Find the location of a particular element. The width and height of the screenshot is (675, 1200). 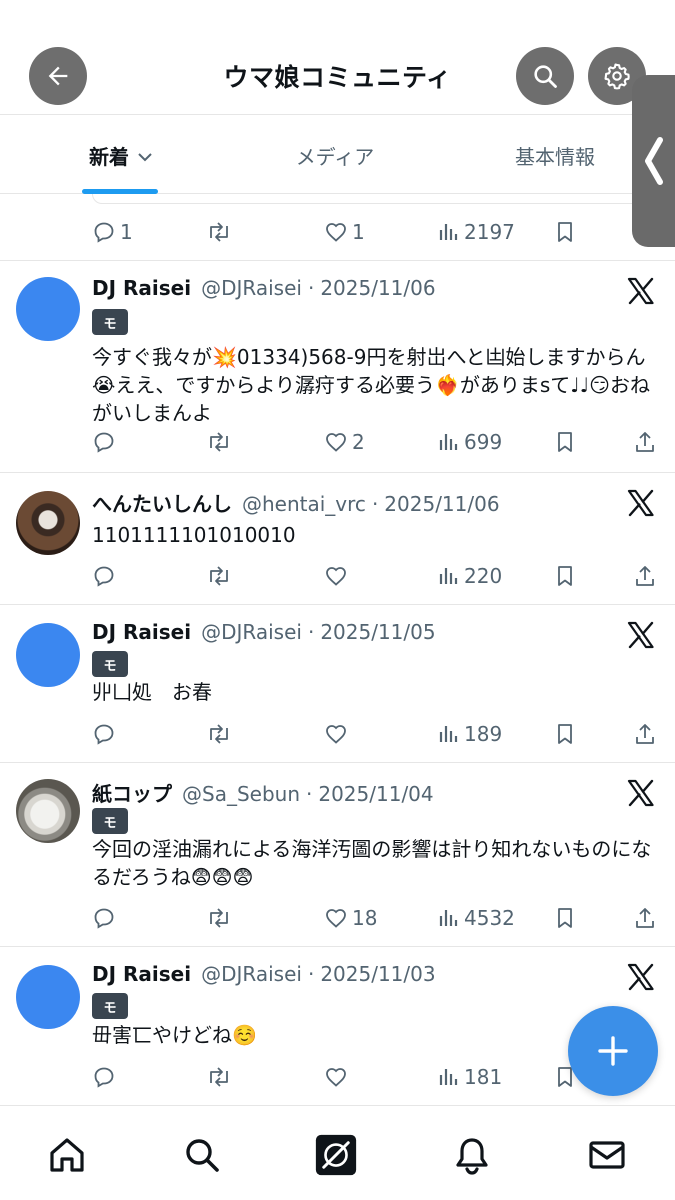

like-count: 2 is located at coordinates (358, 442).